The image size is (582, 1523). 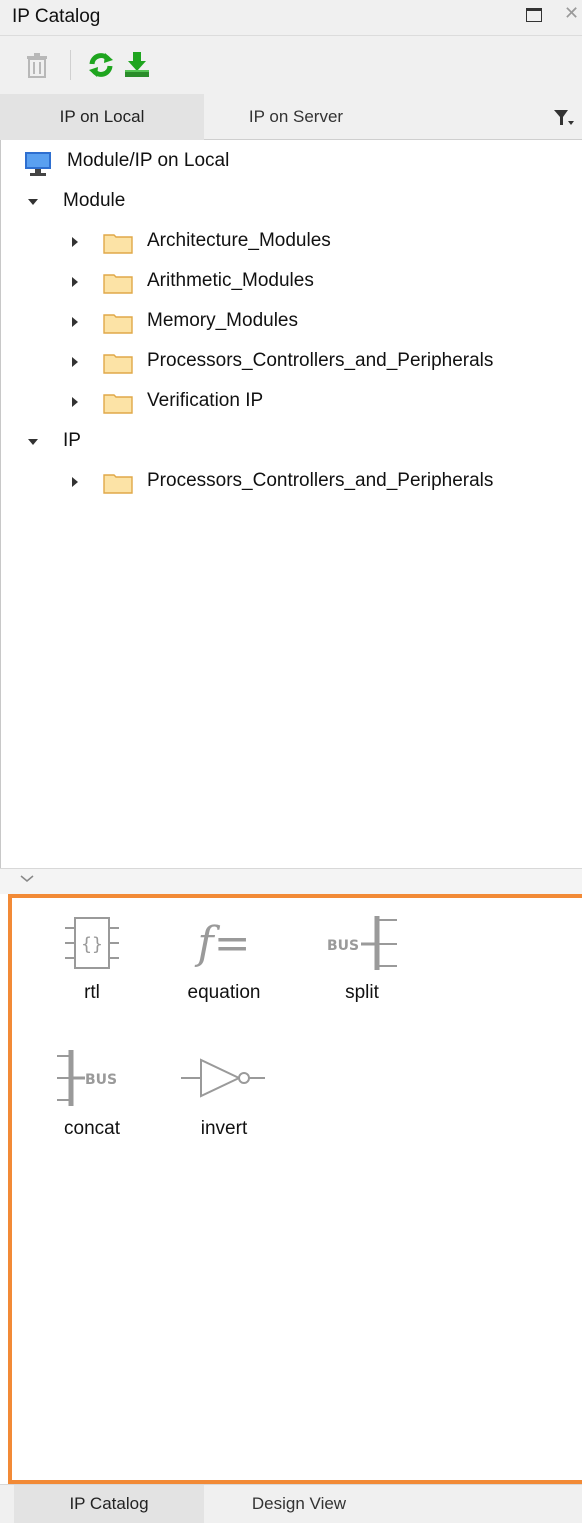 What do you see at coordinates (362, 943) in the screenshot?
I see `split-icon: BUS` at bounding box center [362, 943].